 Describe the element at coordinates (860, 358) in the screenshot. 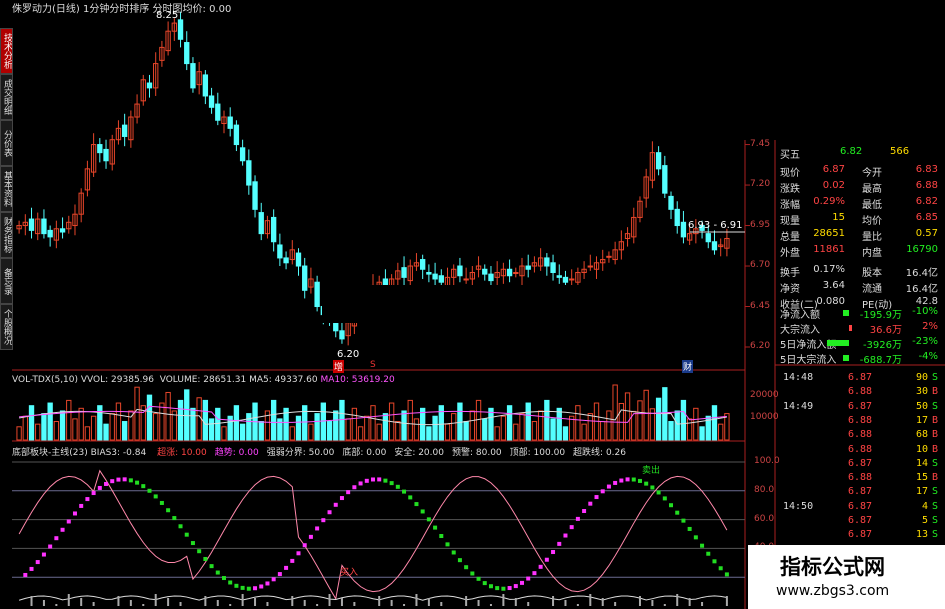

I see `flow-row: 5日大宗流入 -688.7万 -4%` at that location.